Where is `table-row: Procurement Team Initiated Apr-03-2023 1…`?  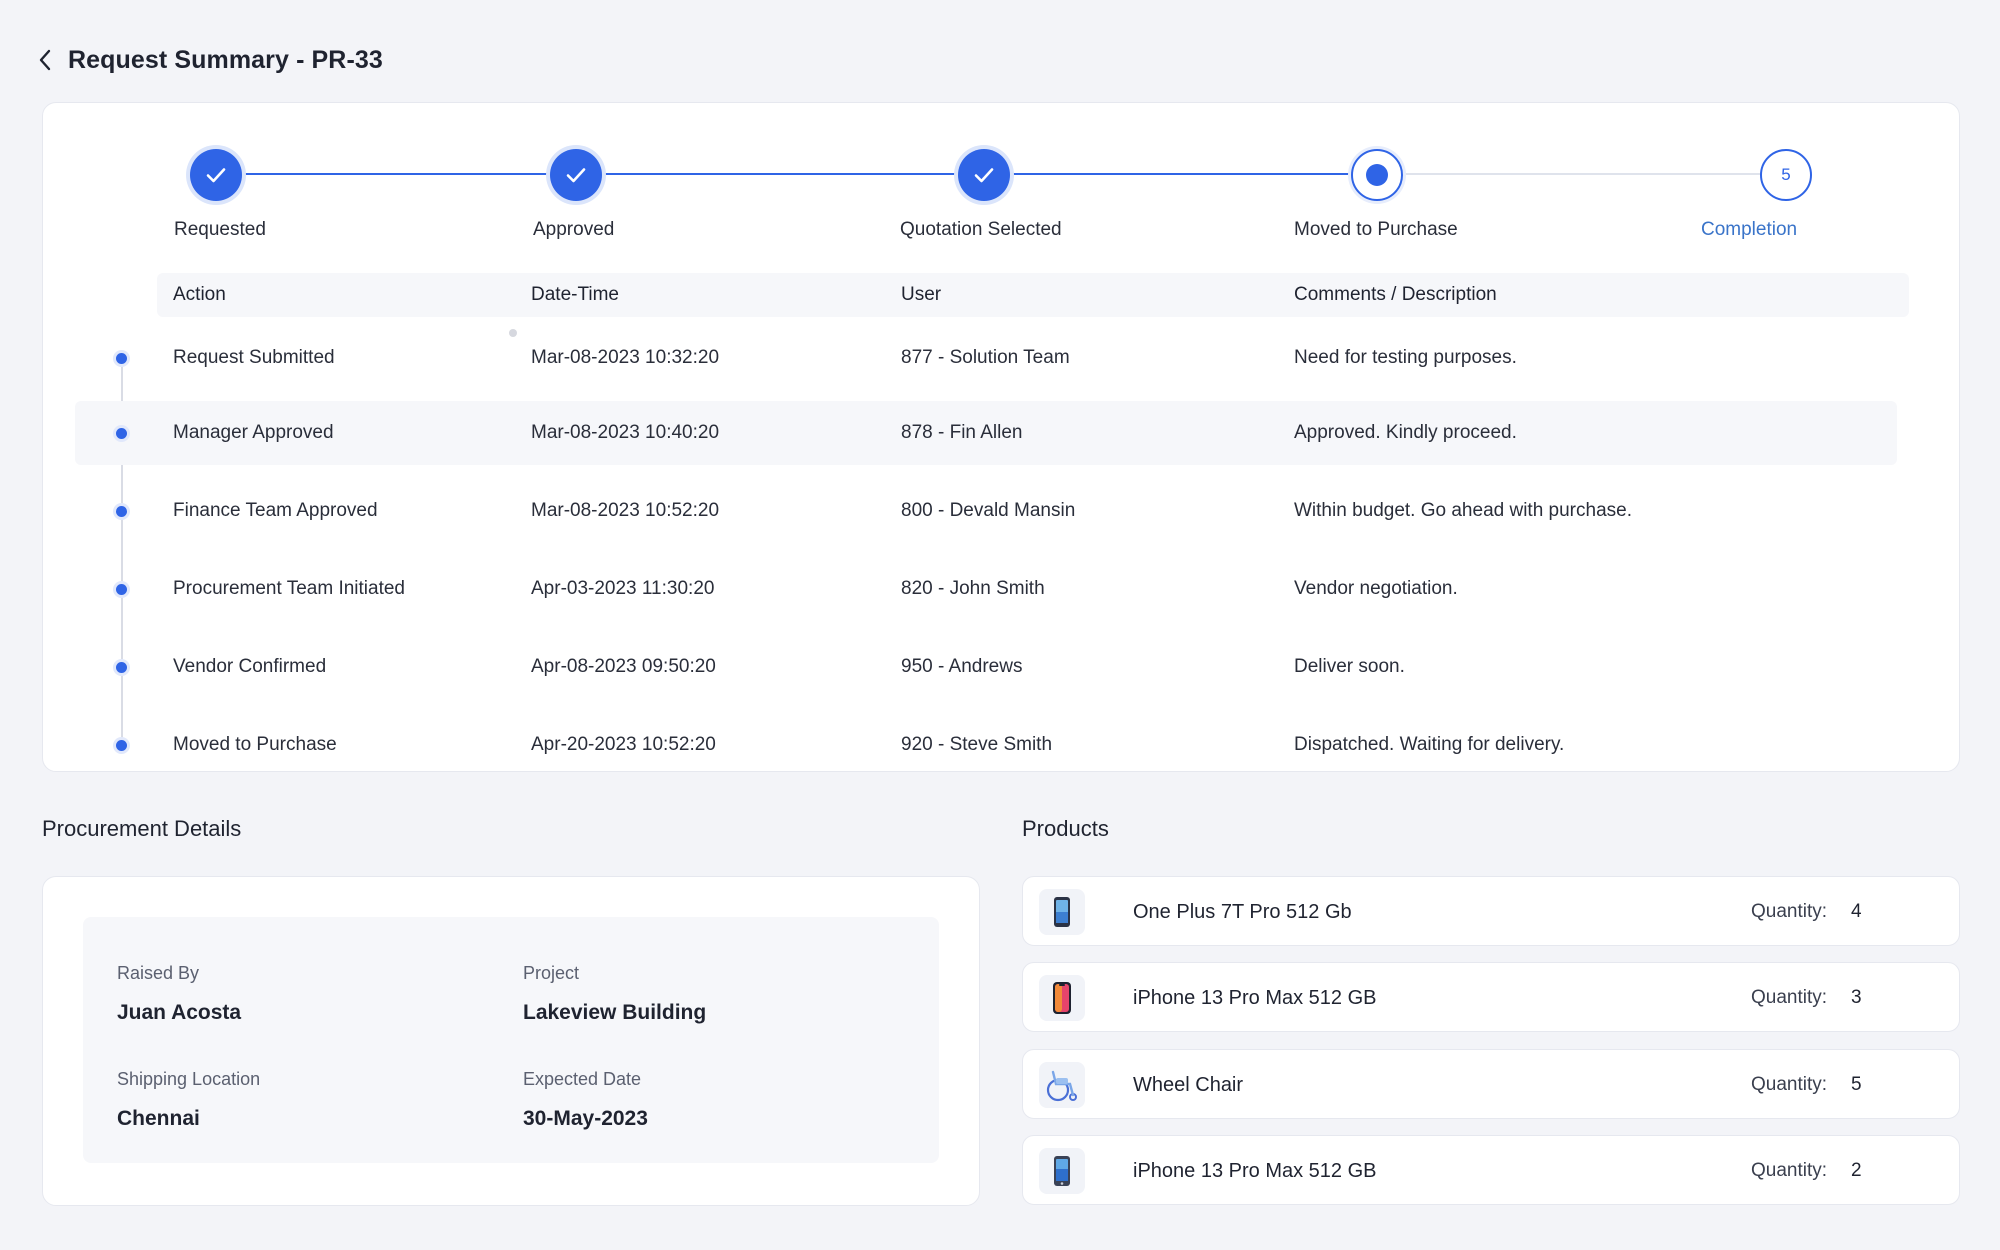
table-row: Procurement Team Initiated Apr-03-2023 1… is located at coordinates (986, 589).